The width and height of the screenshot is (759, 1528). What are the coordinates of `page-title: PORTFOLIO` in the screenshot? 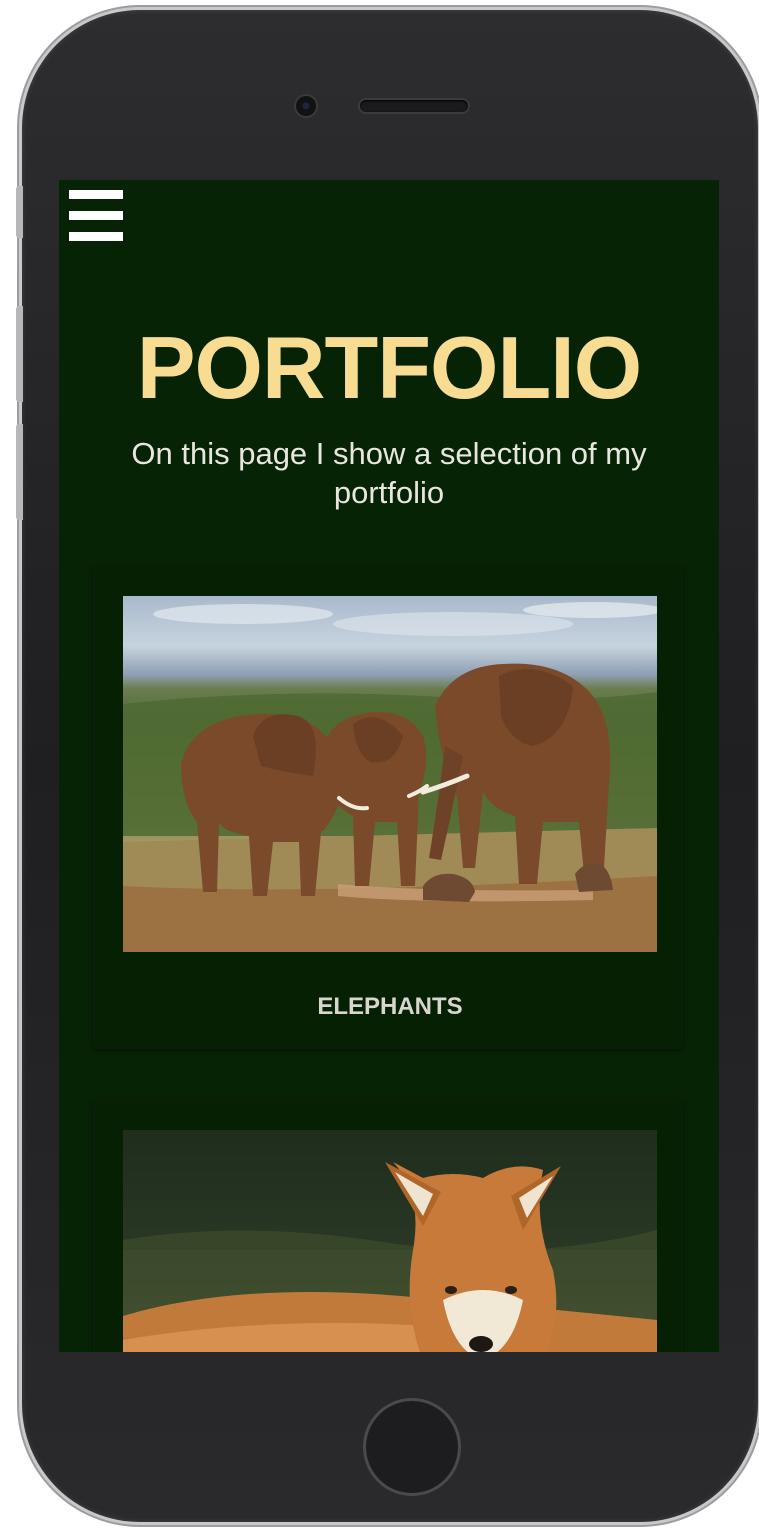 It's located at (389, 367).